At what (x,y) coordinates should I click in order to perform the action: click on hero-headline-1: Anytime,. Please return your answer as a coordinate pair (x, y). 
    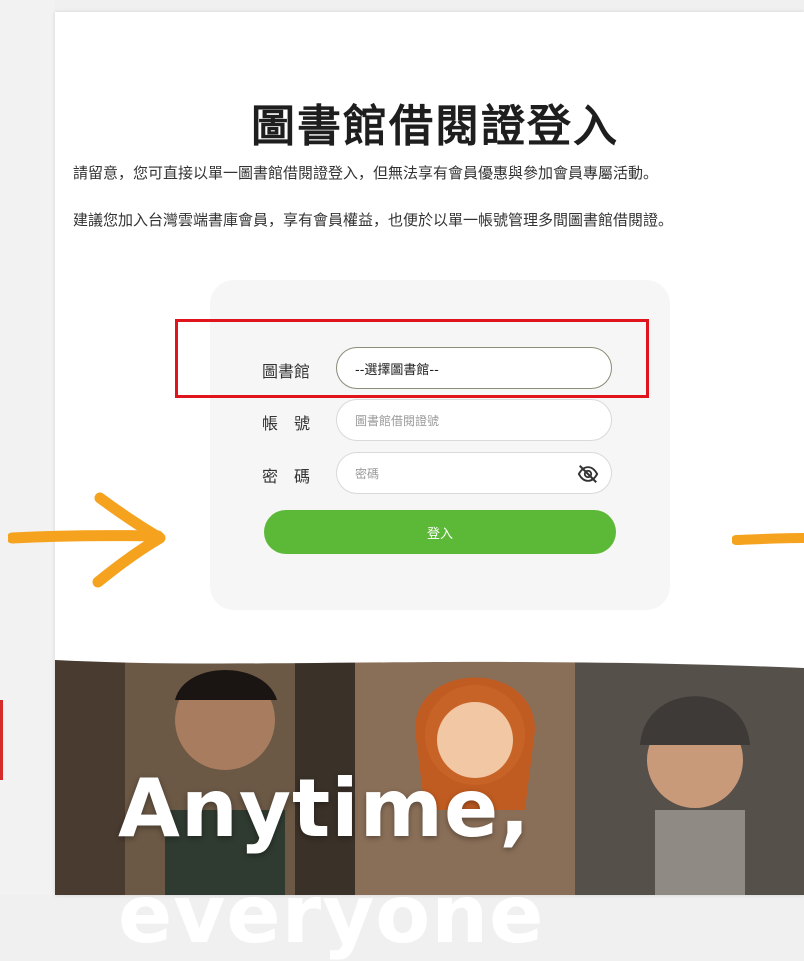
    Looking at the image, I should click on (324, 808).